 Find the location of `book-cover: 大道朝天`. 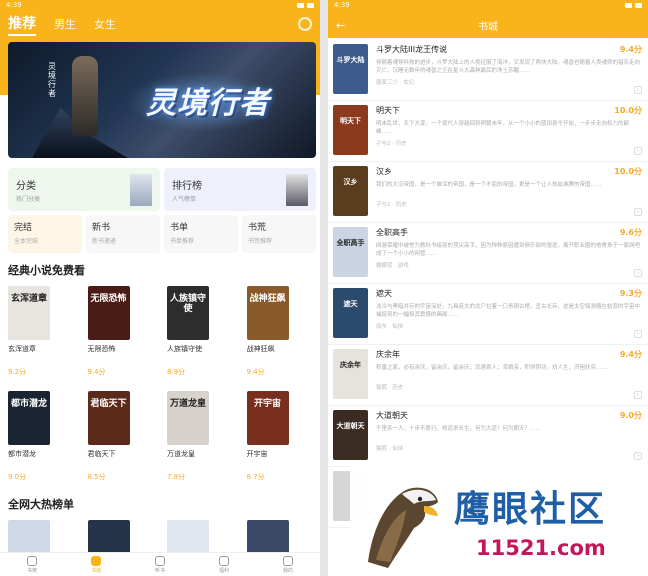

book-cover: 大道朝天 is located at coordinates (350, 435).